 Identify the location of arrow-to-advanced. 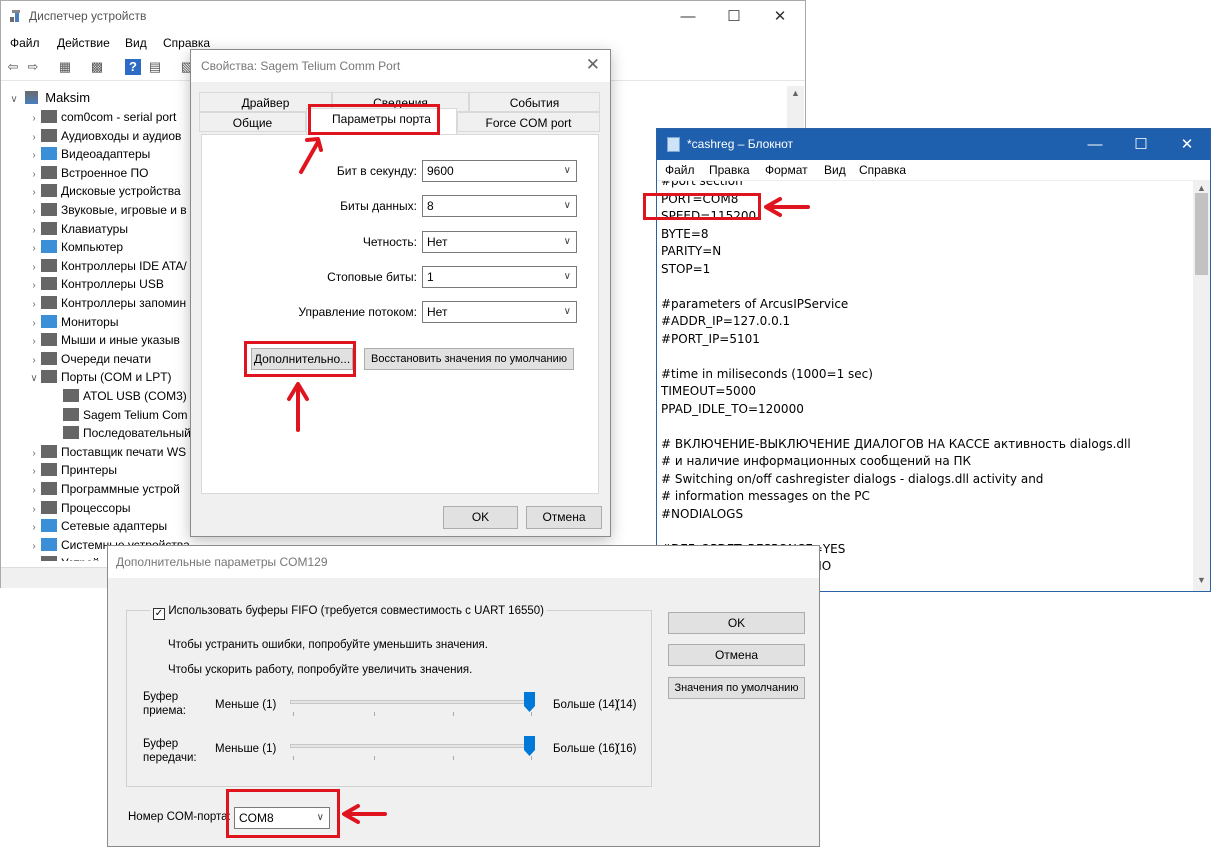
(298, 407).